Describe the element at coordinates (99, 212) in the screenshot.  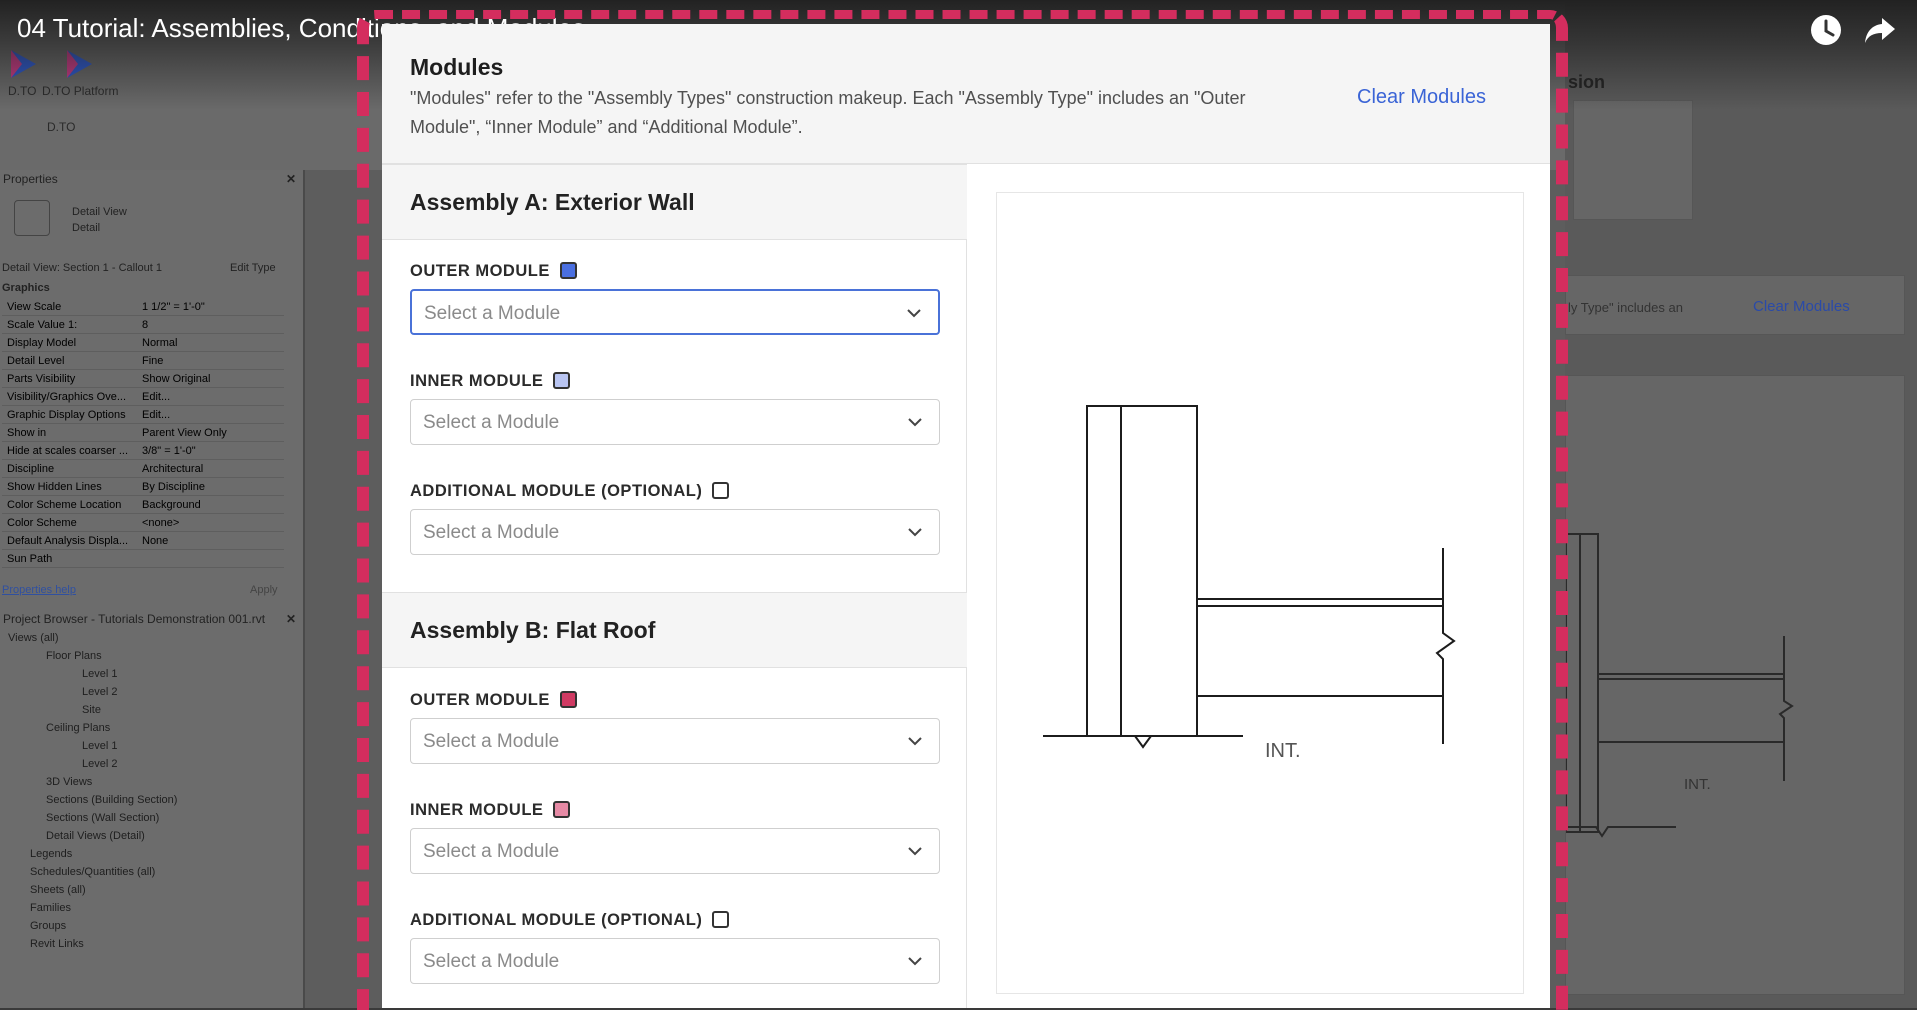
I see `type-name: Detail View` at that location.